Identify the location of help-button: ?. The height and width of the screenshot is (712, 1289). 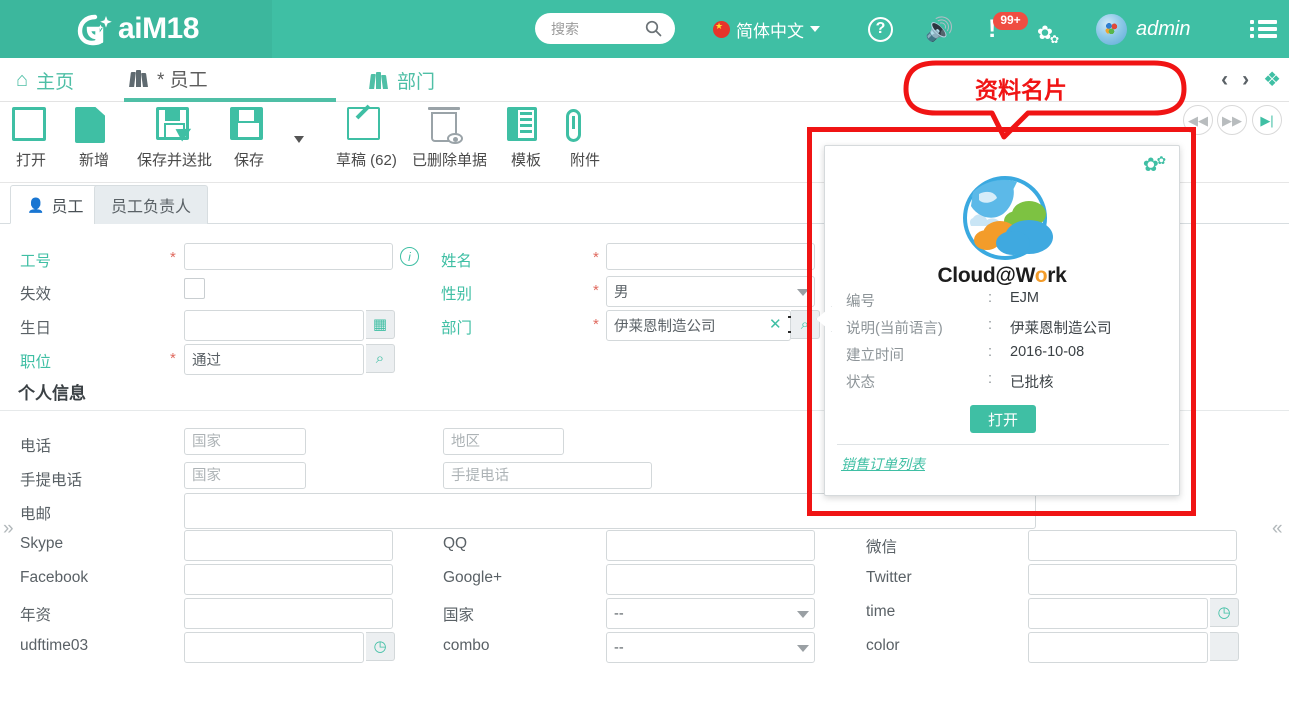
(880, 29).